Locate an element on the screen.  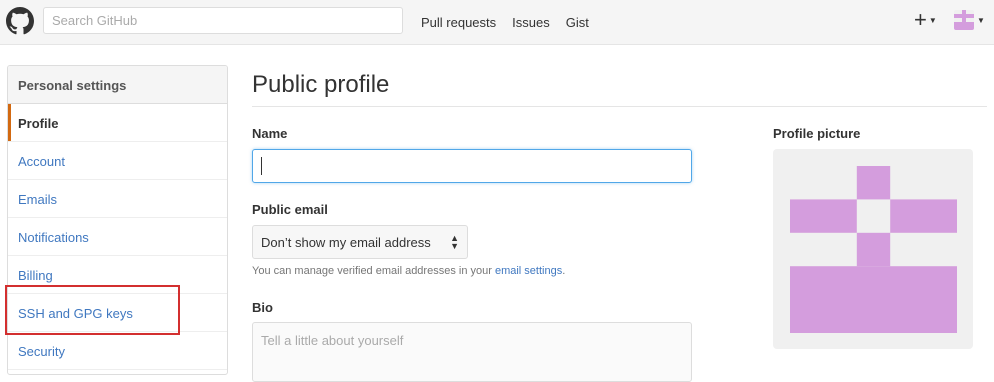
public-email-select: Don’t show my email address ▲ ▼ is located at coordinates (360, 242).